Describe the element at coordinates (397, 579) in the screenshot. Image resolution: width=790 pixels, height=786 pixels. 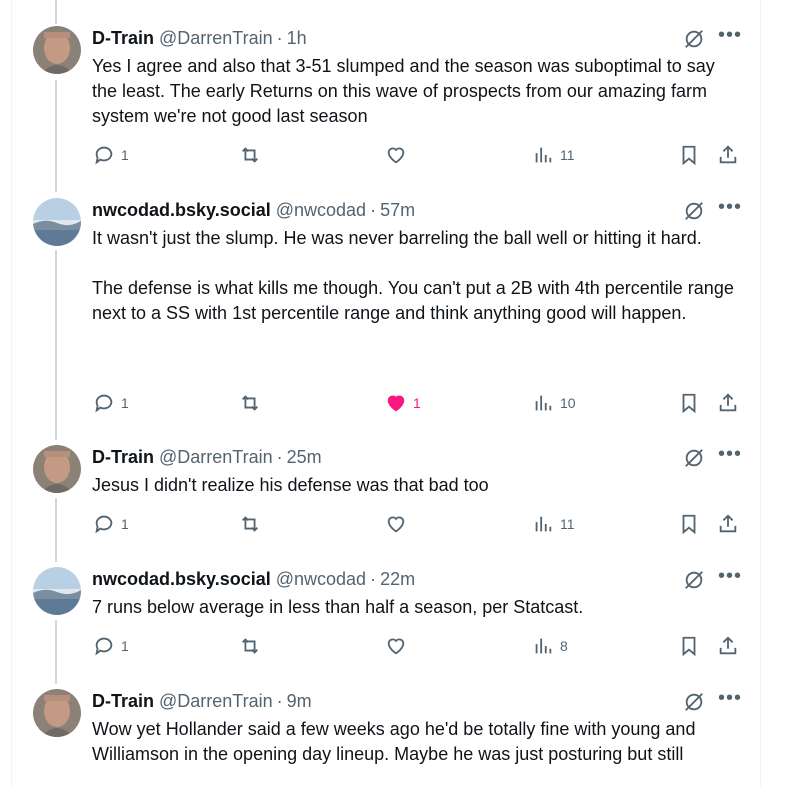
I see `timestamp: 22m` at that location.